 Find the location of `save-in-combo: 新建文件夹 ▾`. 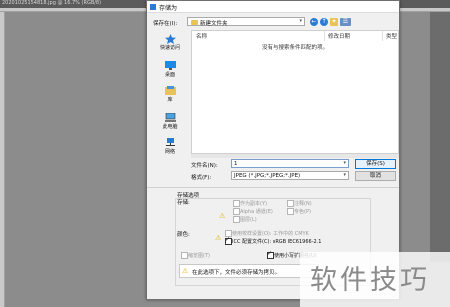

save-in-combo: 新建文件夹 ▾ is located at coordinates (246, 22).